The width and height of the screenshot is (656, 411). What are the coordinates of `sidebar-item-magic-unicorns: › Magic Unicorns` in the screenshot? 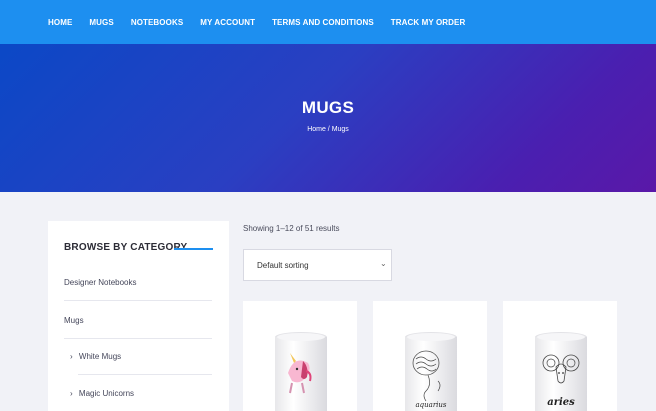 It's located at (102, 393).